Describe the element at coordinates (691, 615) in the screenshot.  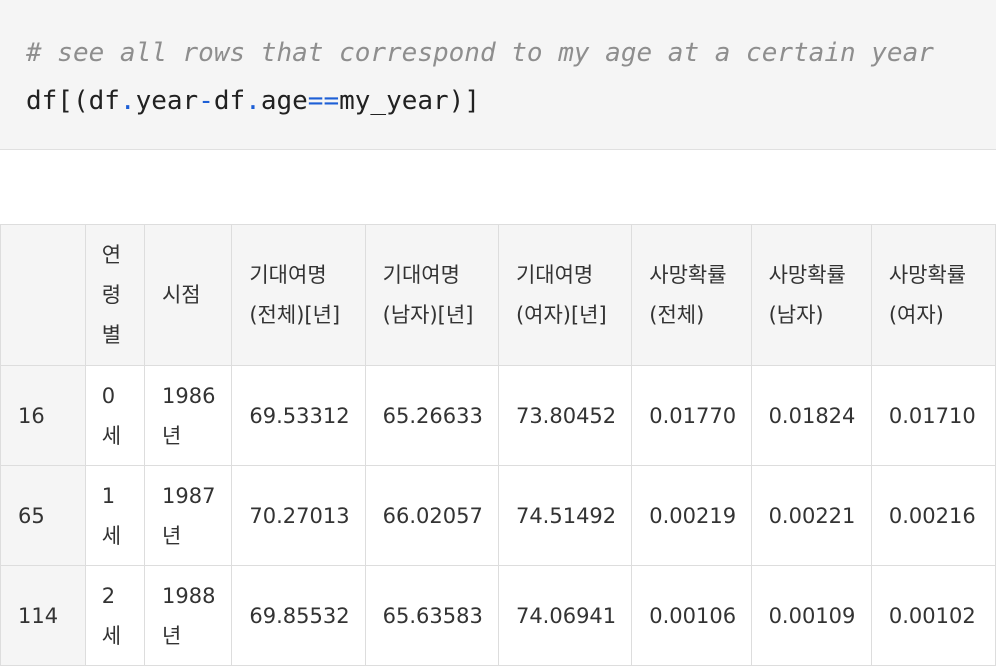
I see `table-cell: 0.00106` at that location.